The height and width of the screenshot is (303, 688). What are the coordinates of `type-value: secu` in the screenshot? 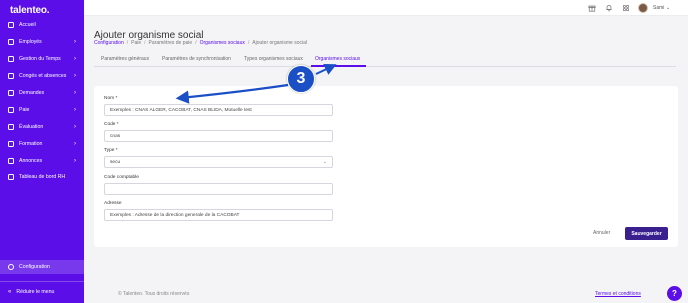 It's located at (115, 162).